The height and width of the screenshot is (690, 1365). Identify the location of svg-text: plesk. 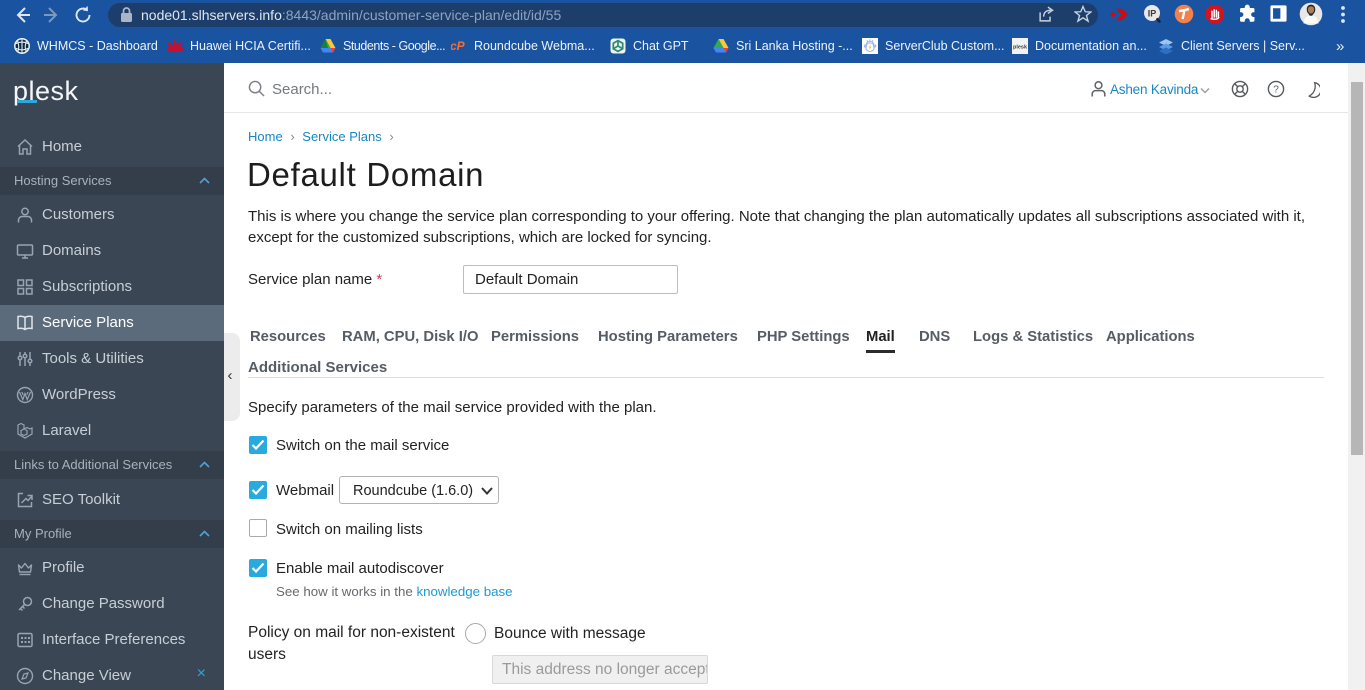
(1020, 48).